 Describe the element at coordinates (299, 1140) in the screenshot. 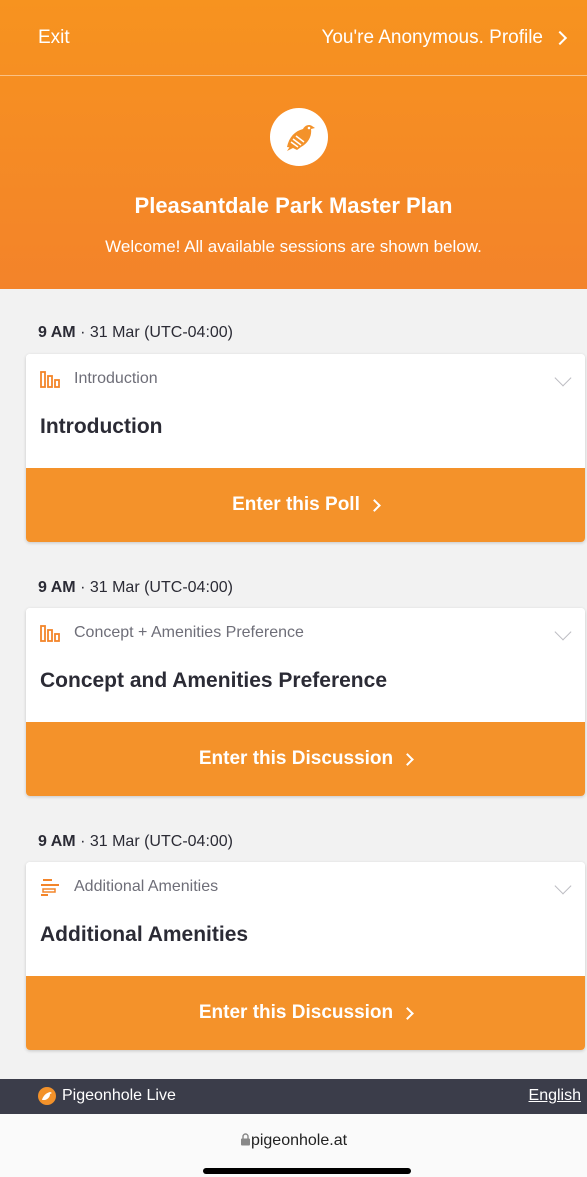

I see `url-text: pigeonhole.at` at that location.